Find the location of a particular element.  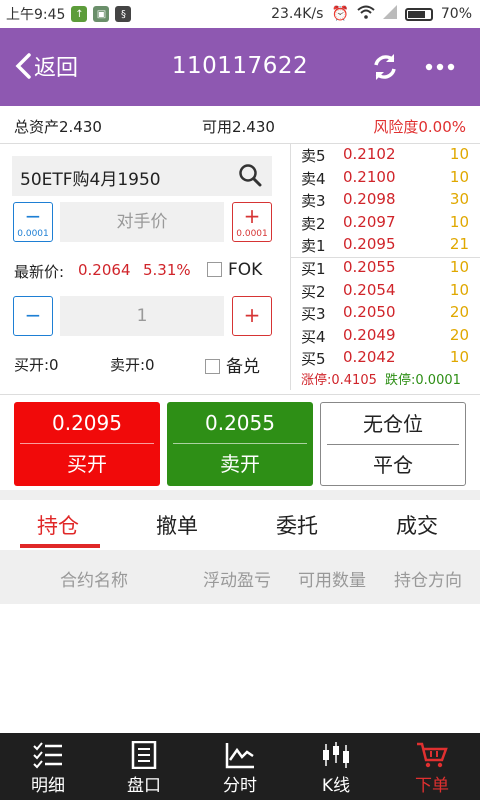

nav-detail: 明细 is located at coordinates (48, 766).